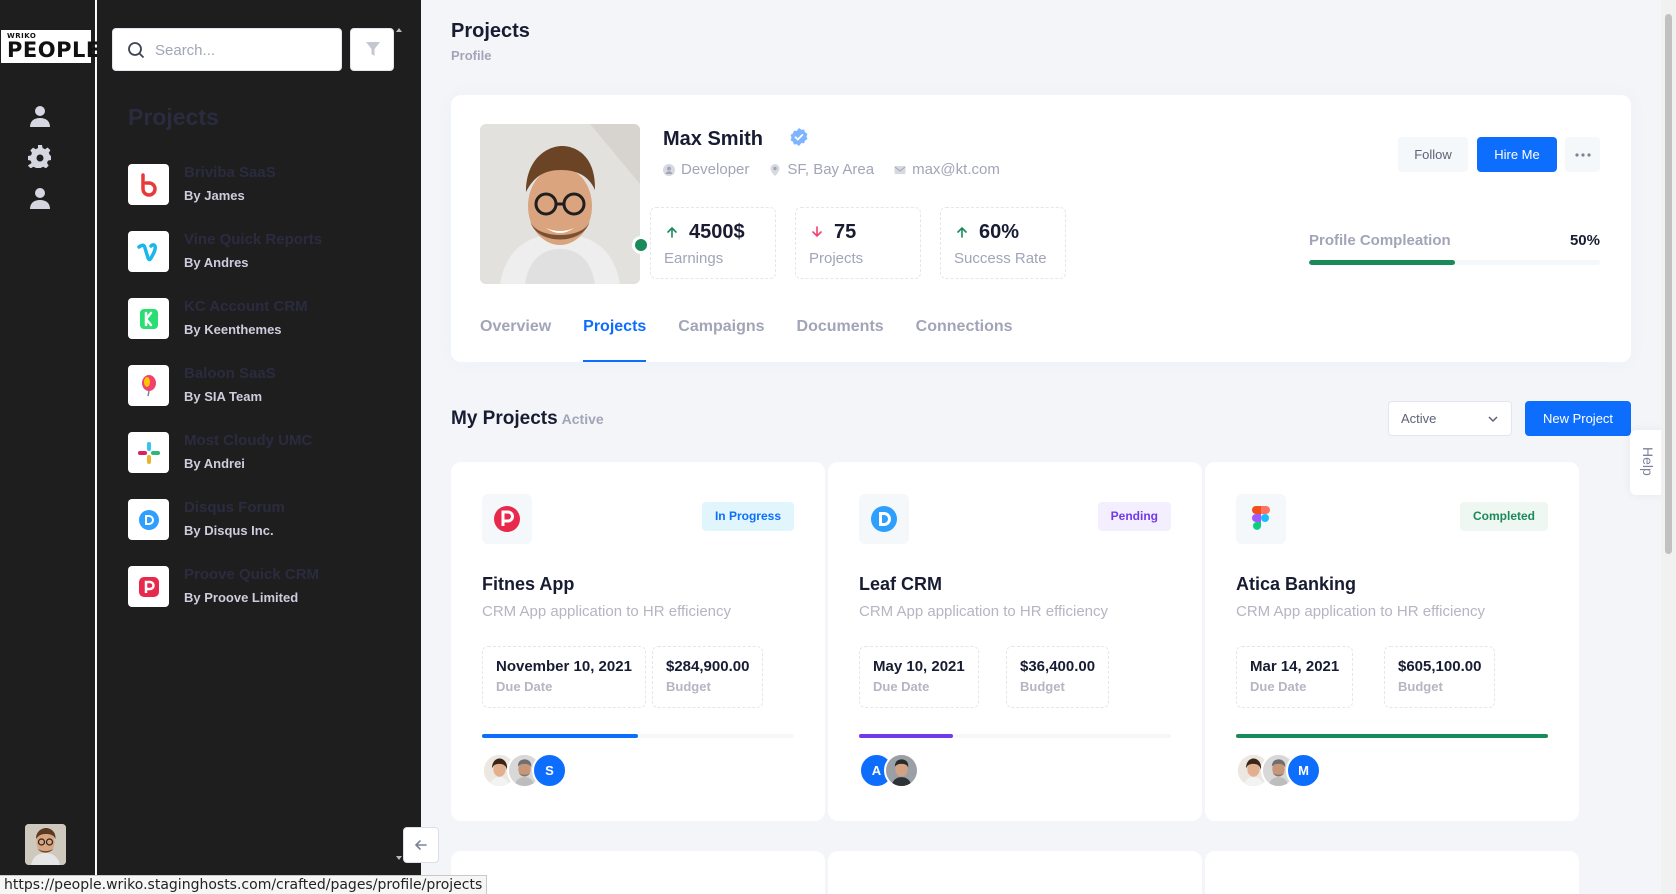 The image size is (1676, 894). I want to click on help-label: Help, so click(1648, 461).